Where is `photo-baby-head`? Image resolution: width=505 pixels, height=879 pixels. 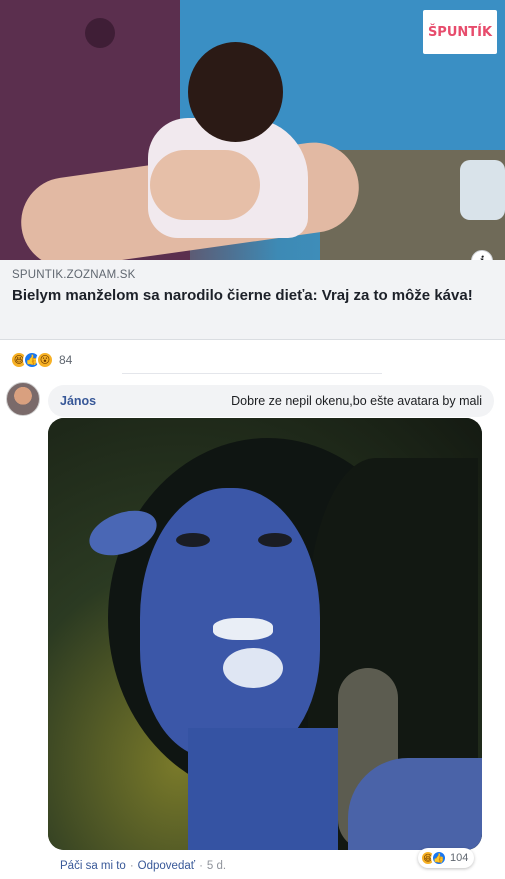 photo-baby-head is located at coordinates (235, 92).